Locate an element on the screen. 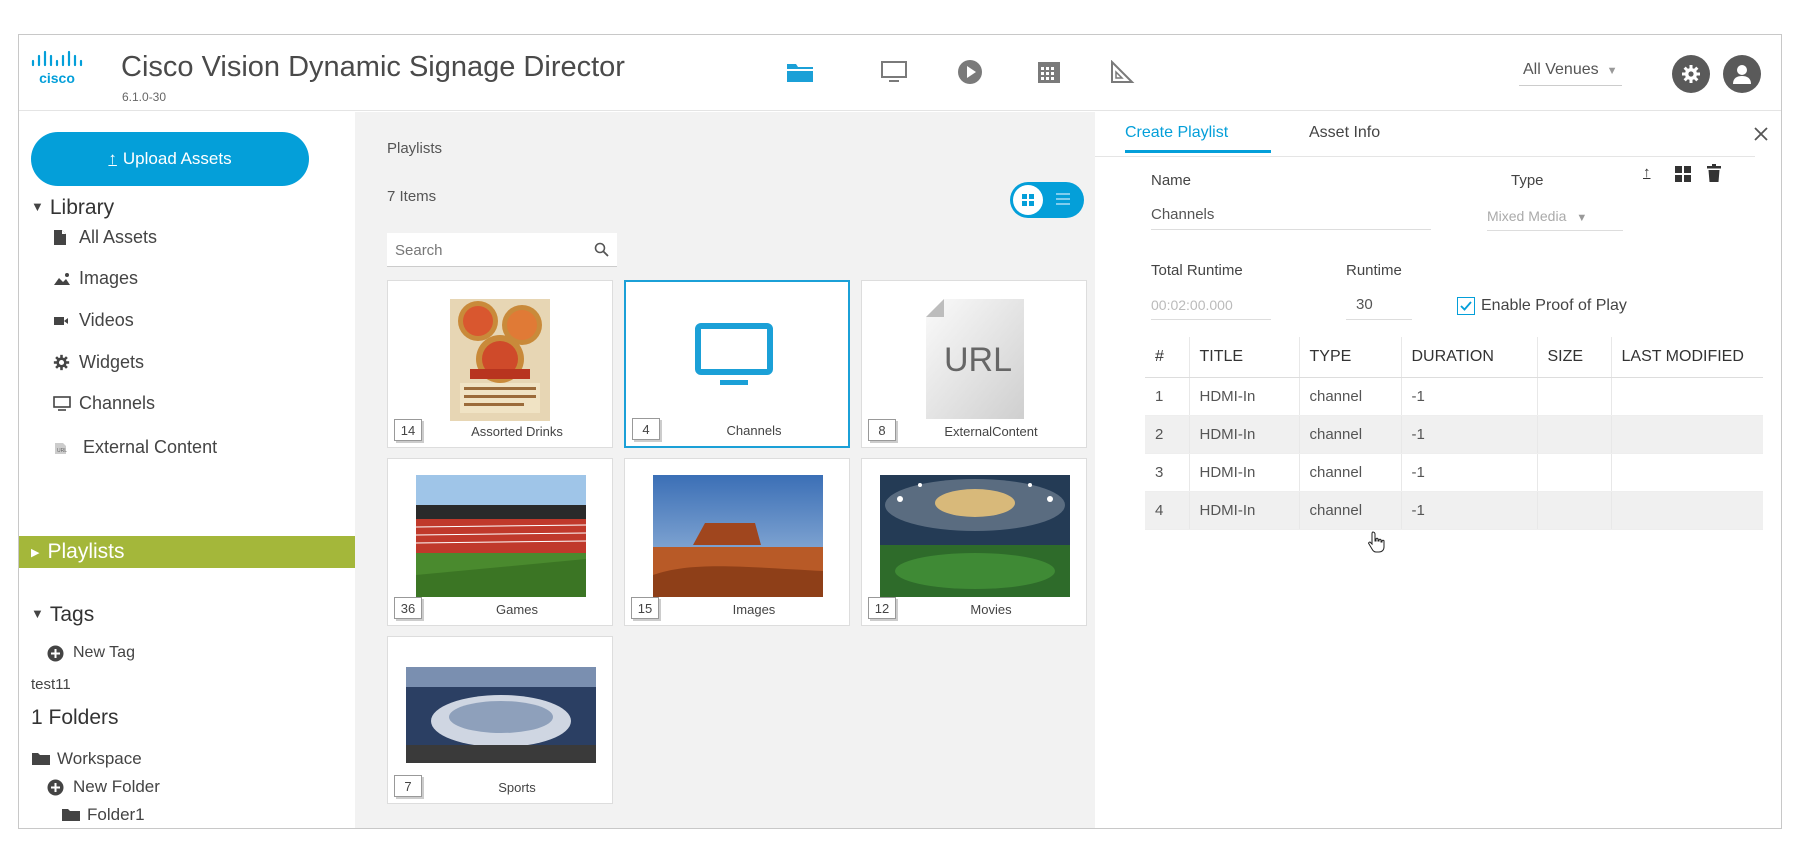  playlist-tile-sports: 7 Sports is located at coordinates (500, 720).